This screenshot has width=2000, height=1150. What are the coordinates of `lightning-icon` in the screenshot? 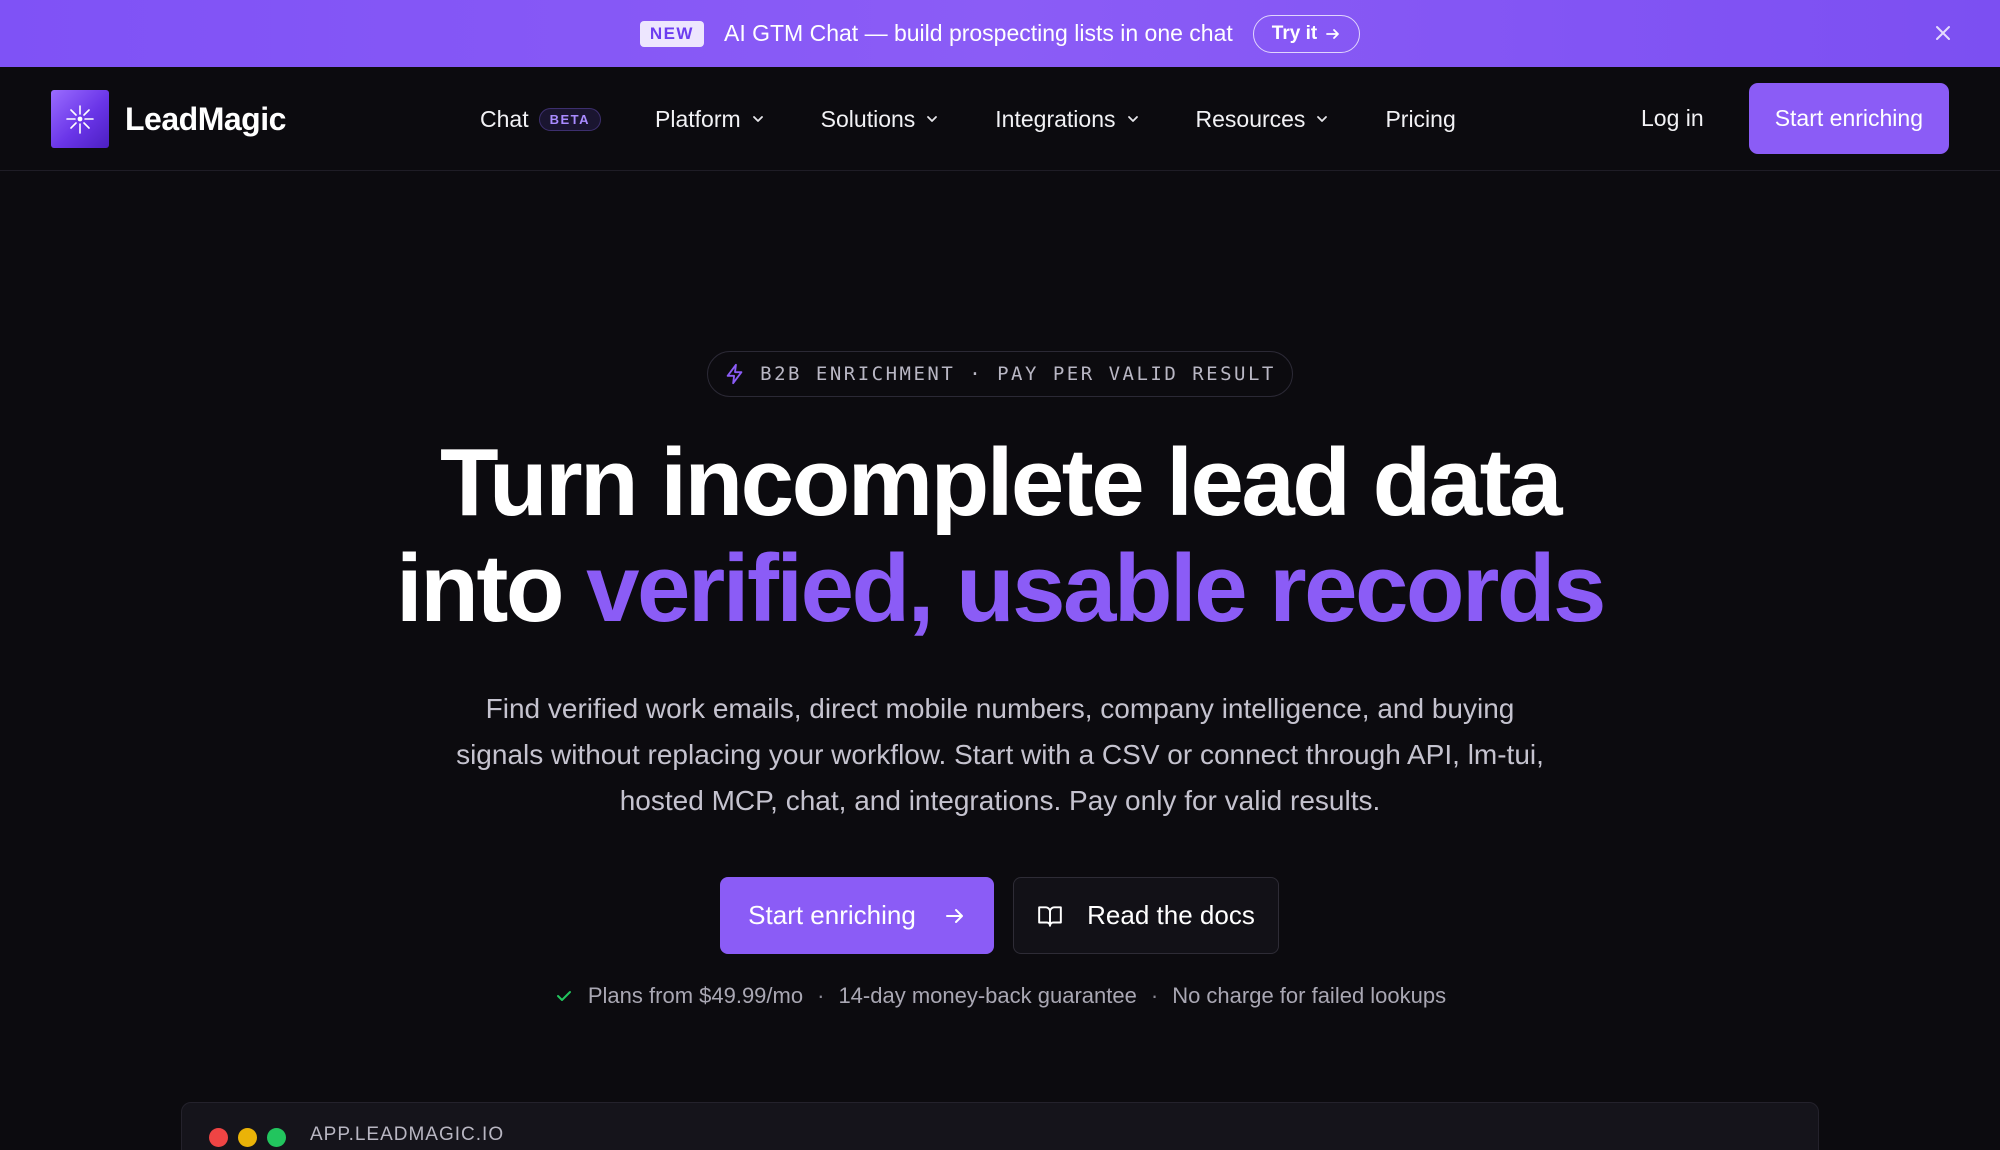 It's located at (734, 374).